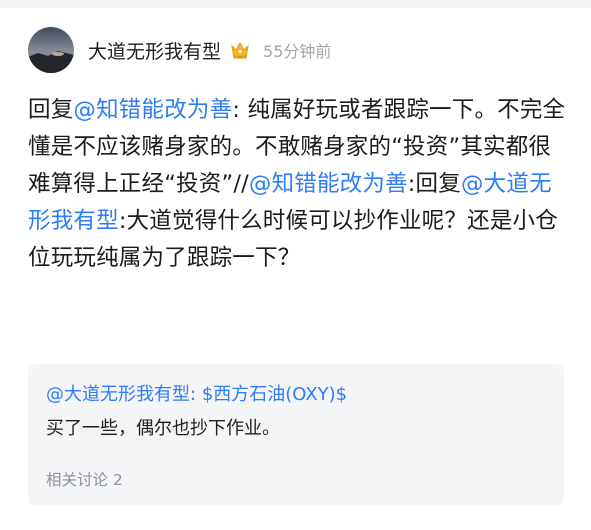 This screenshot has height=530, width=591. Describe the element at coordinates (163, 428) in the screenshot. I see `quoted-post-text: 买了一些，偶尔也抄下作业。` at that location.